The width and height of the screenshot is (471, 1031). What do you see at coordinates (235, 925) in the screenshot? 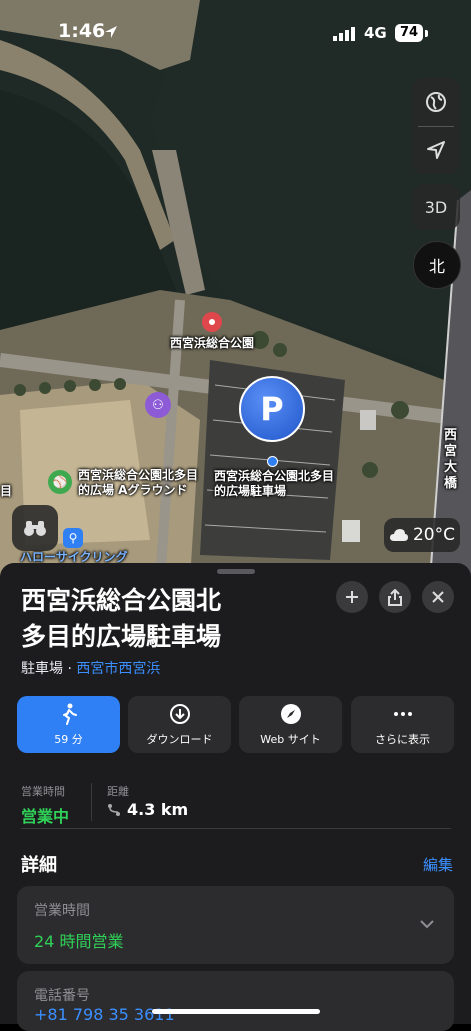
I see `hours-card: 営業時間 24 時間営業` at bounding box center [235, 925].